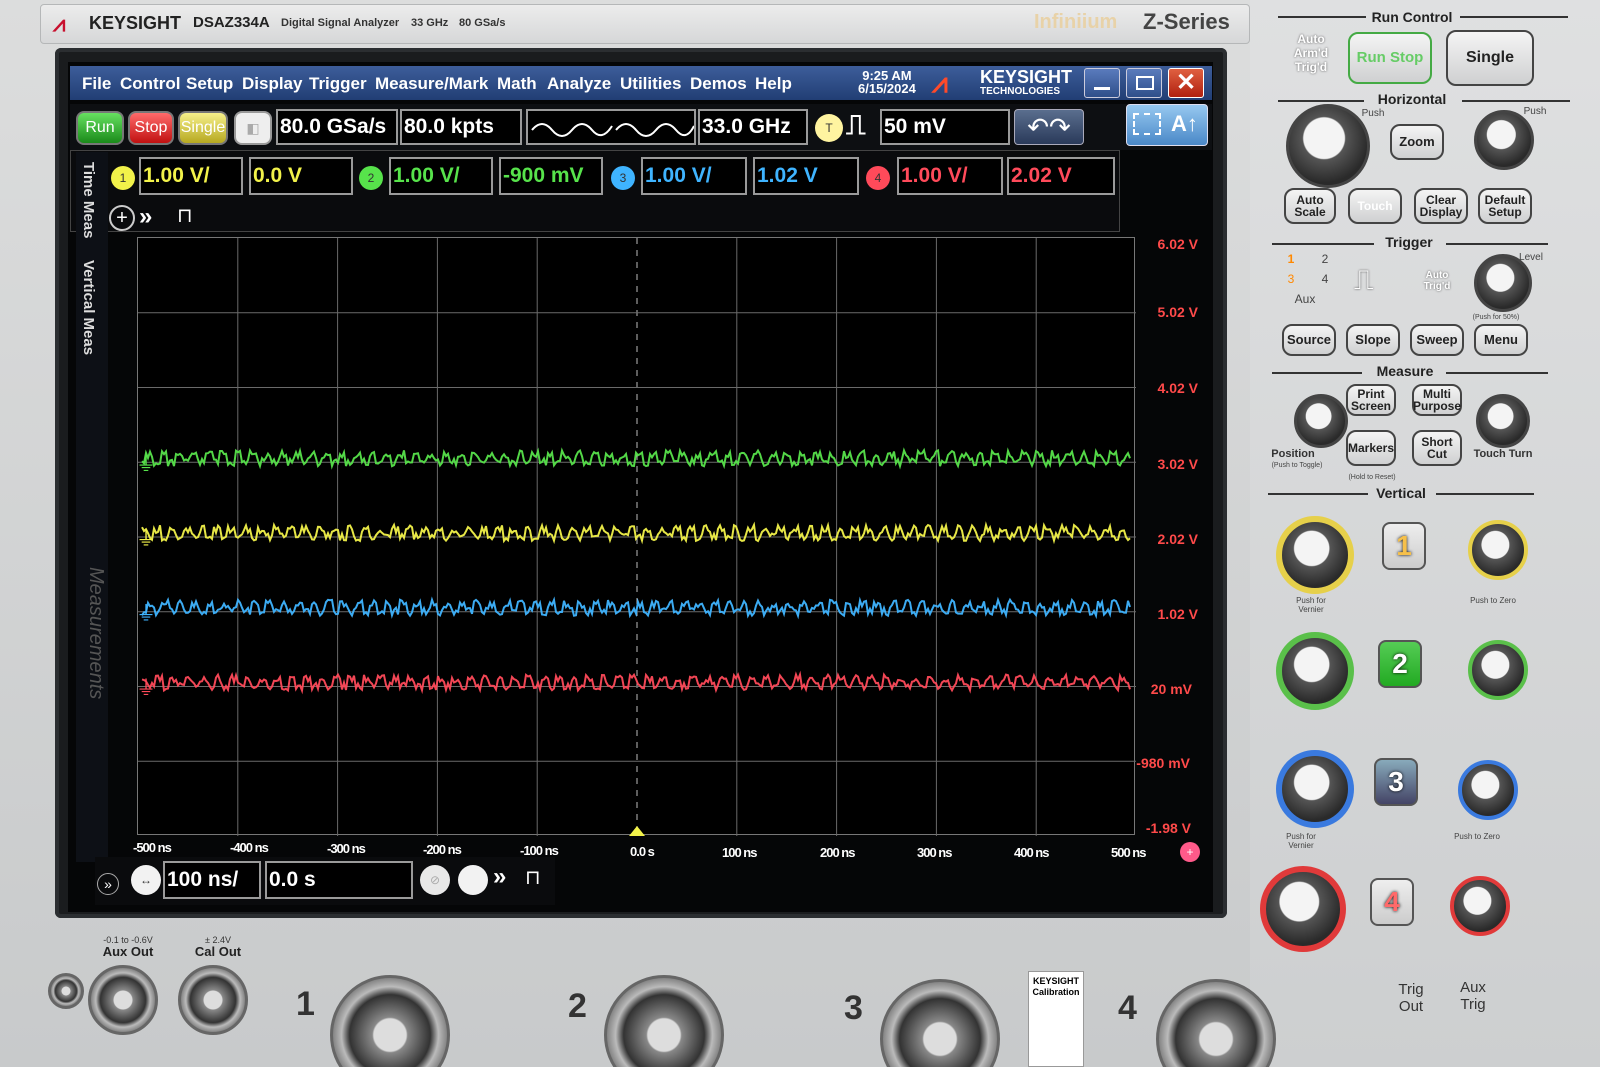  I want to click on memory-depth-field: 80.0 kpts, so click(461, 127).